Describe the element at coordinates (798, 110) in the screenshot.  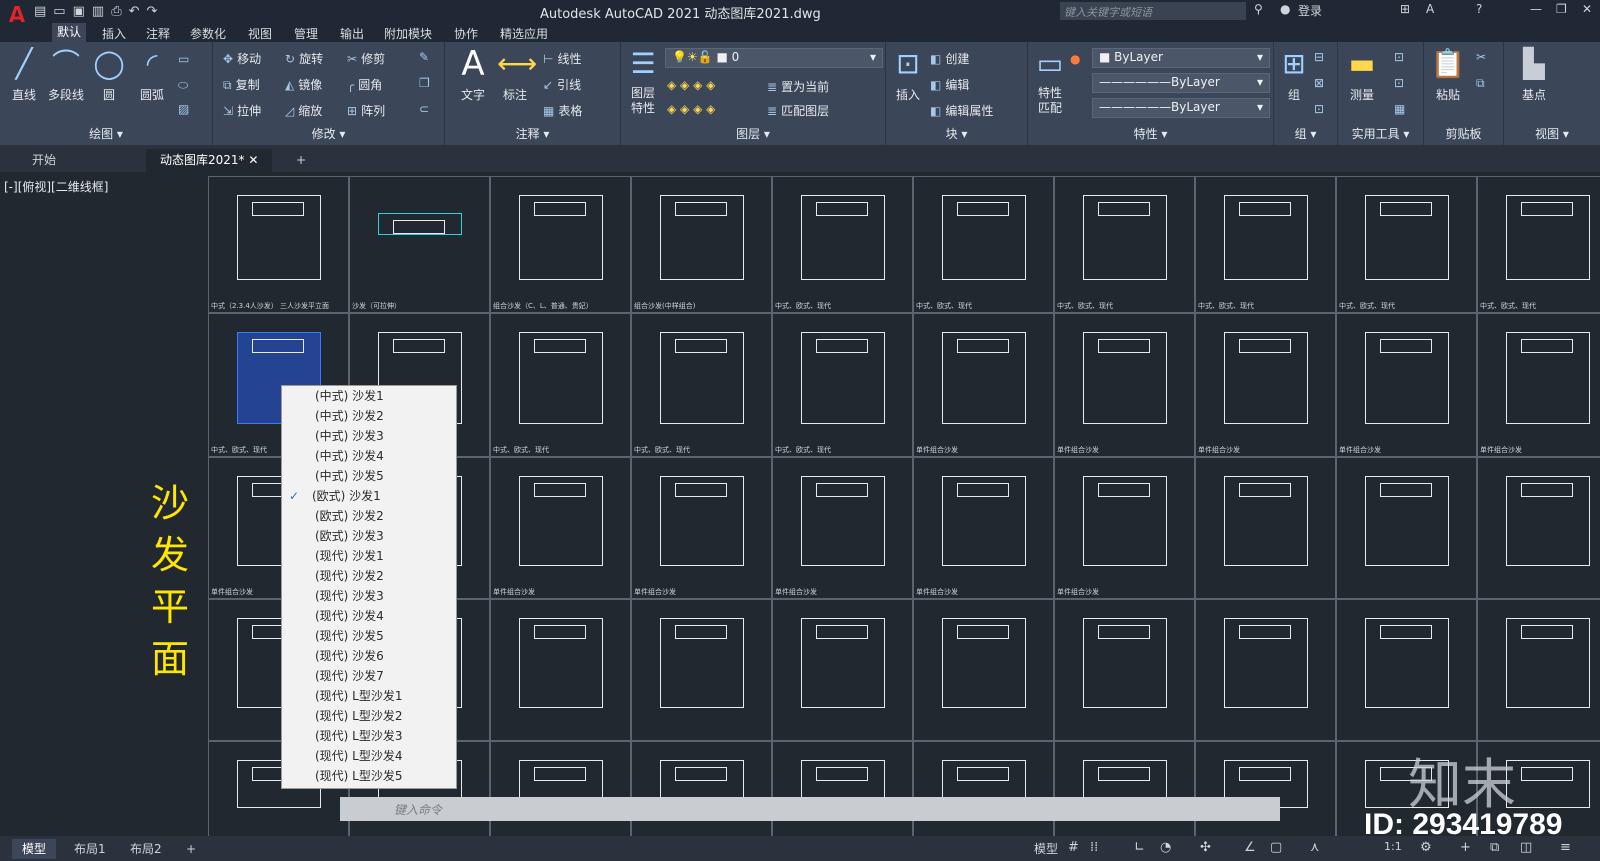
I see `match-layer-button: ≣ 匹配图层` at that location.